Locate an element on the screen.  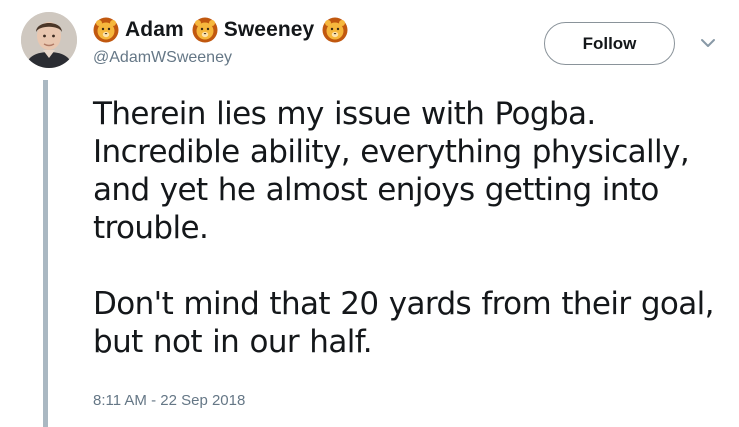
user-handle: @AdamWSweeney is located at coordinates (220, 58).